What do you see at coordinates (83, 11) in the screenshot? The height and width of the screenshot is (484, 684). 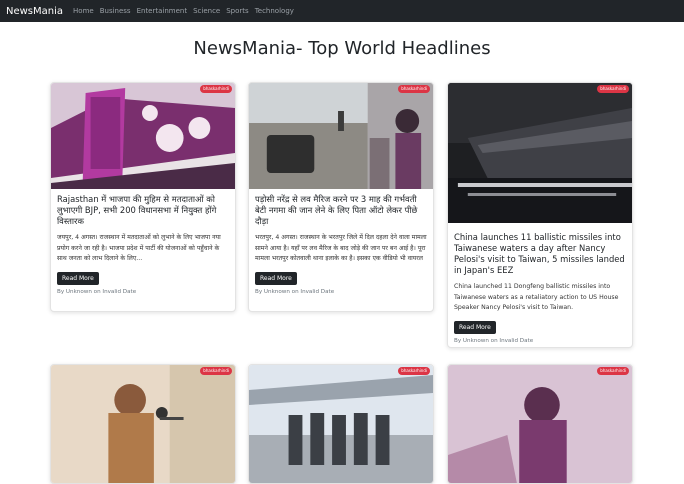 I see `nav-link-home: Home` at bounding box center [83, 11].